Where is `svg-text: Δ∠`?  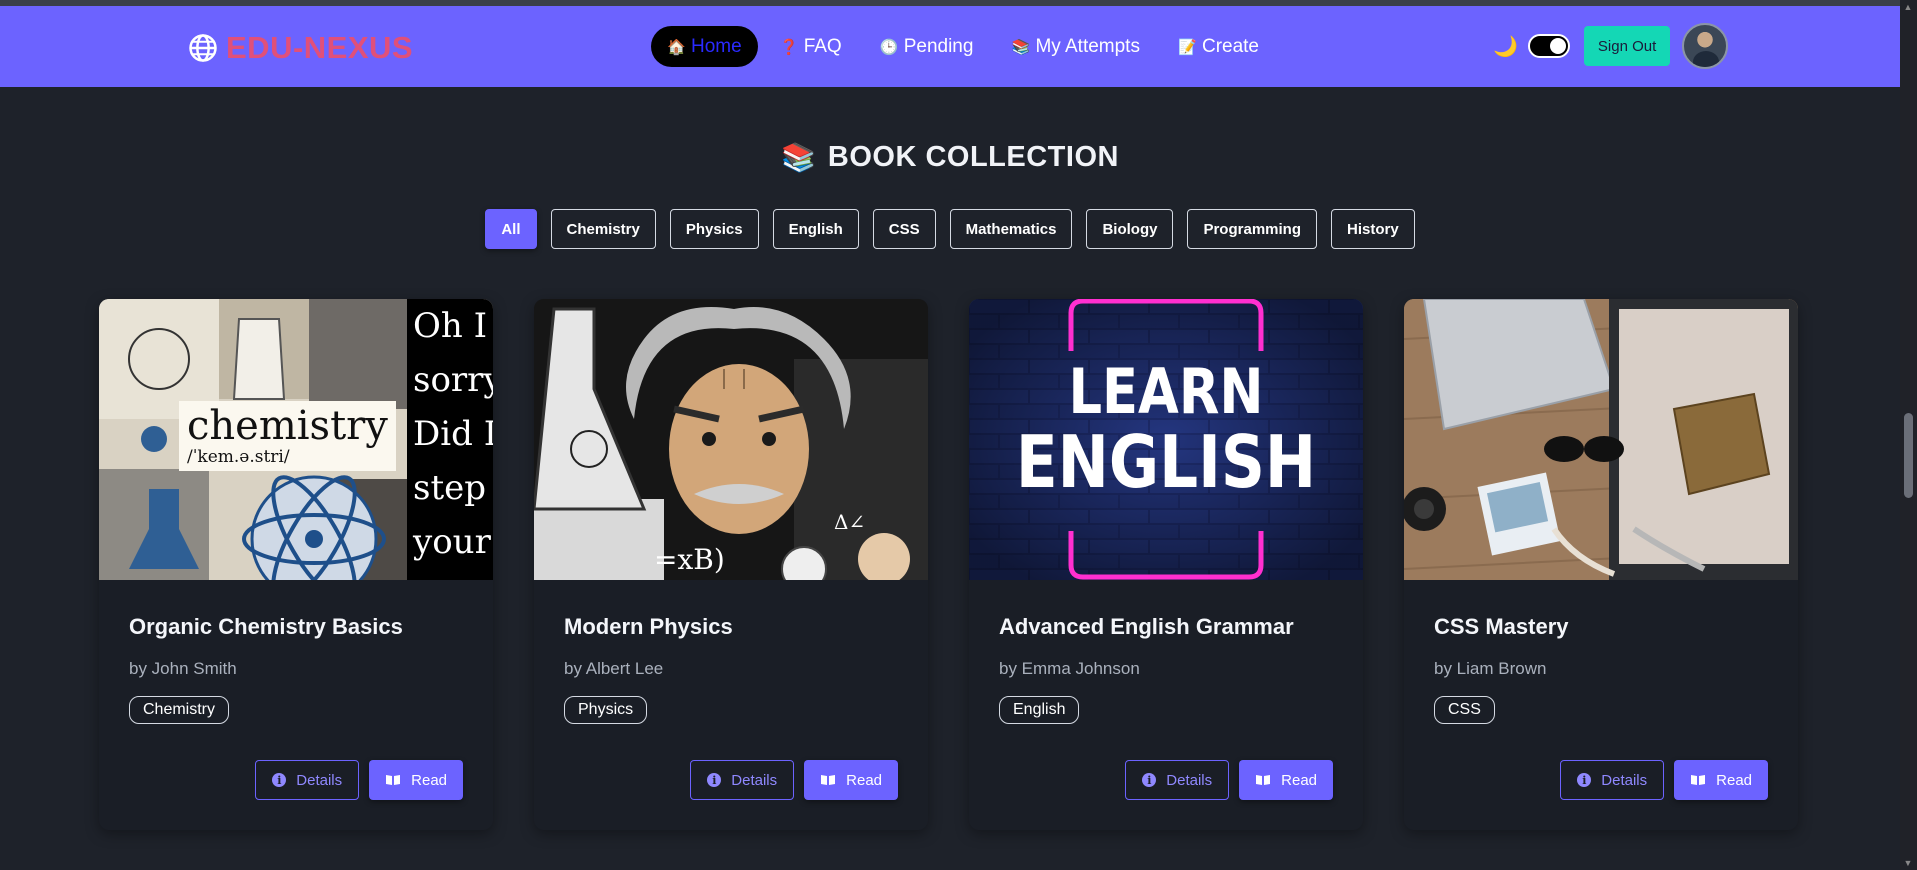 svg-text: Δ∠ is located at coordinates (849, 522).